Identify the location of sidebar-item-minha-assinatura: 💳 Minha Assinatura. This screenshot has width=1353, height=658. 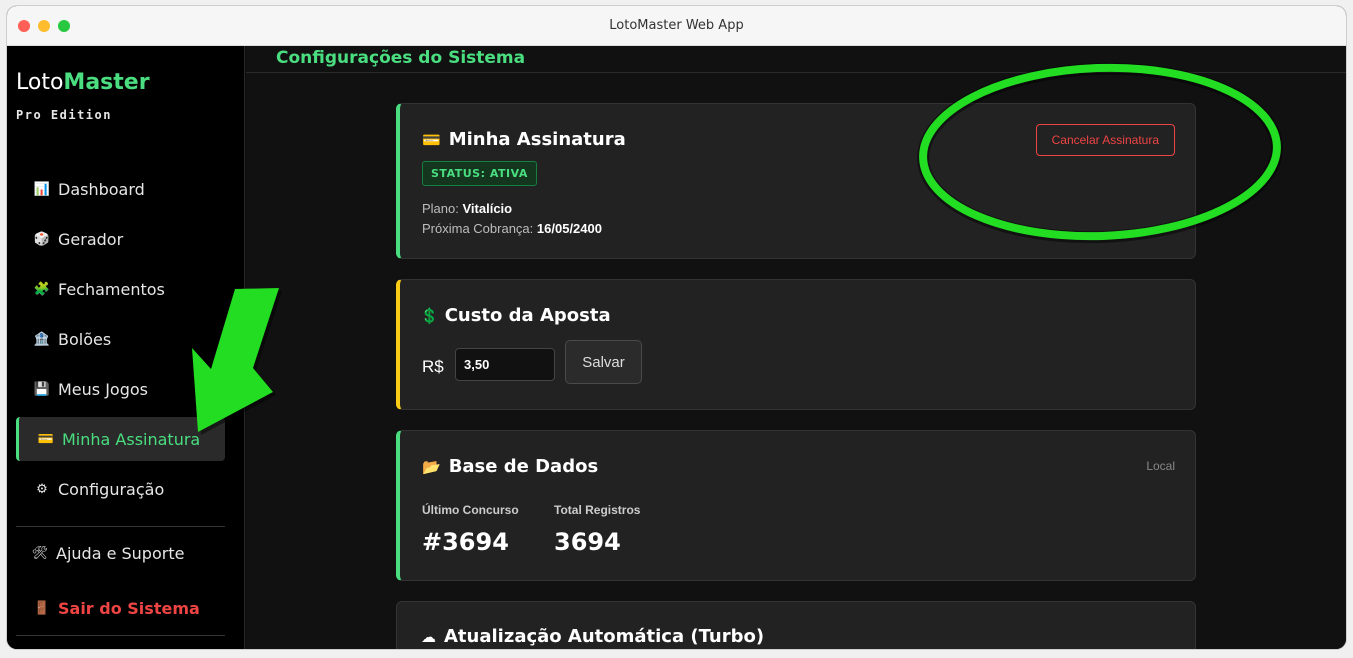
(120, 439).